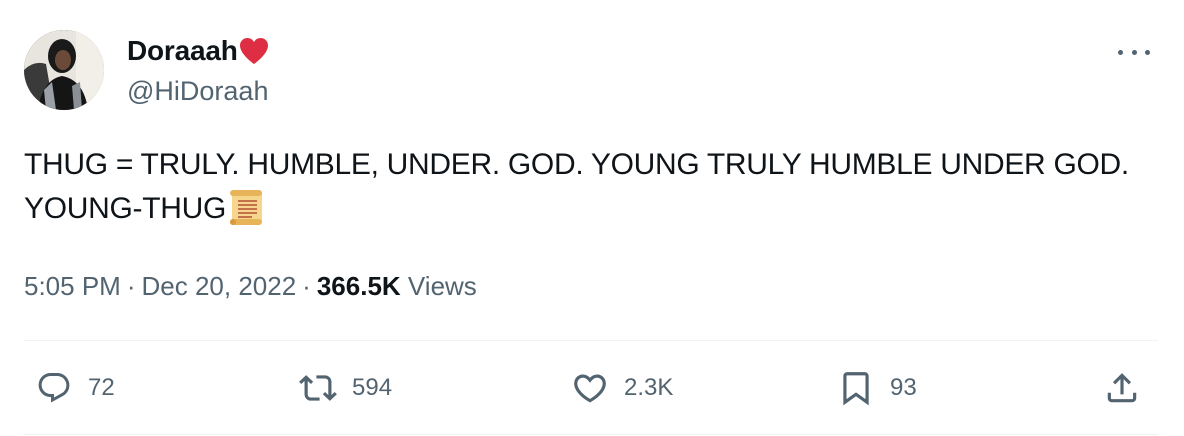 The width and height of the screenshot is (1184, 436). What do you see at coordinates (621, 388) in the screenshot?
I see `like-button: 2.3K` at bounding box center [621, 388].